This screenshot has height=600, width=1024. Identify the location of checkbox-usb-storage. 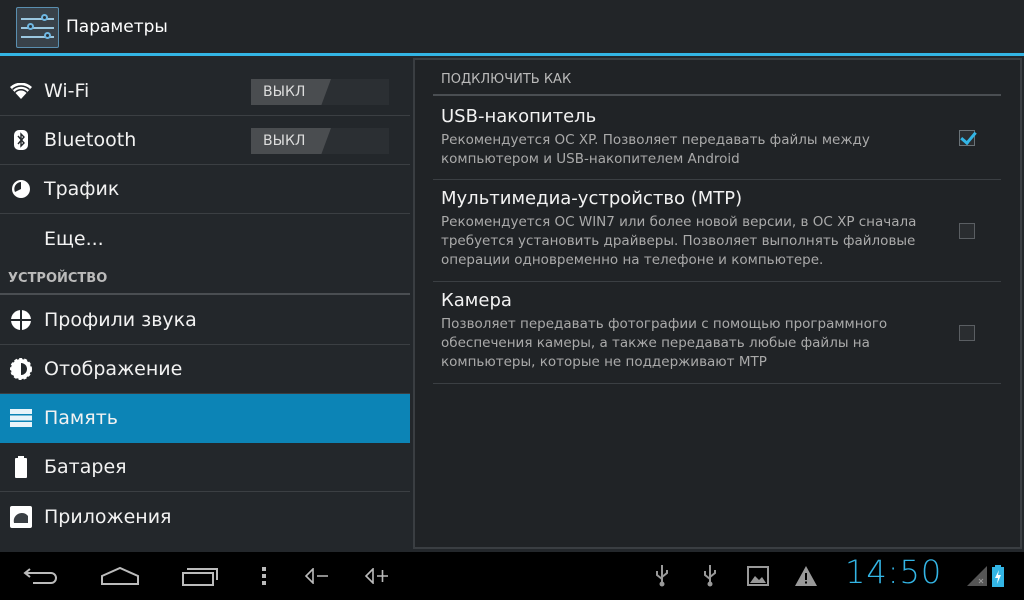
(967, 138).